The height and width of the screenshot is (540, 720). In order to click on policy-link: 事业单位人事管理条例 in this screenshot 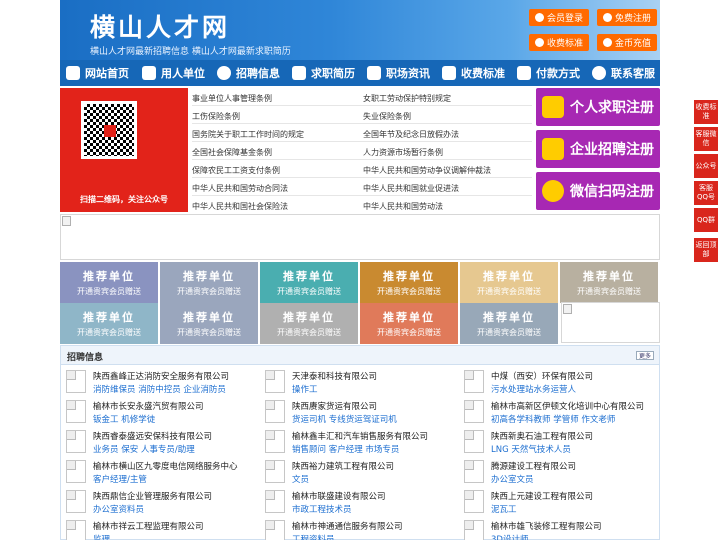, I will do `click(232, 98)`.